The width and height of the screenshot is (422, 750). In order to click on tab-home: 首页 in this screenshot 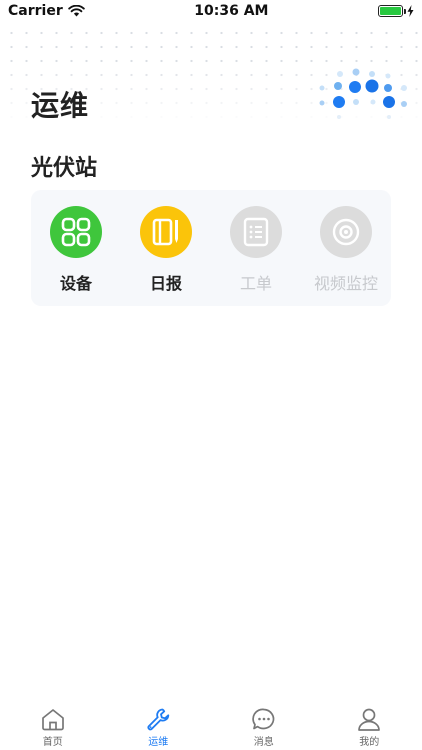, I will do `click(53, 725)`.